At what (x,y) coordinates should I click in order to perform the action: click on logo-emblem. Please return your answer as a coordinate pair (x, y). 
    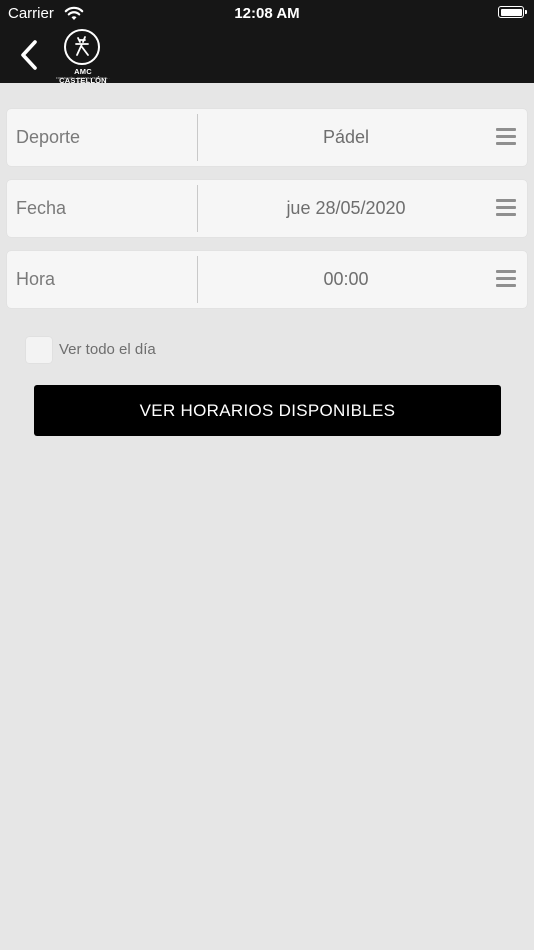
    Looking at the image, I should click on (82, 47).